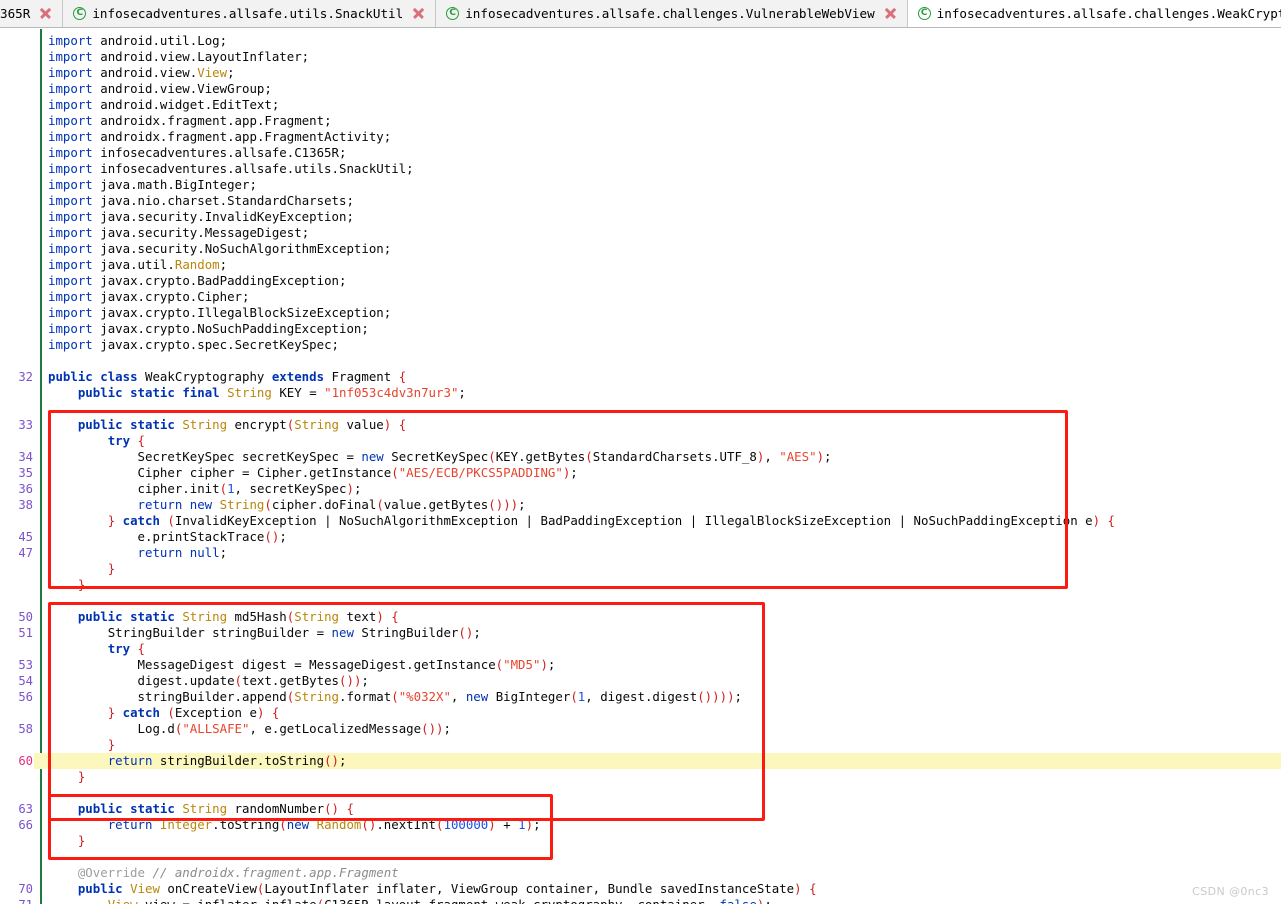 The image size is (1281, 904). Describe the element at coordinates (640, 185) in the screenshot. I see `code-line: import java.math.BigInteger;` at that location.